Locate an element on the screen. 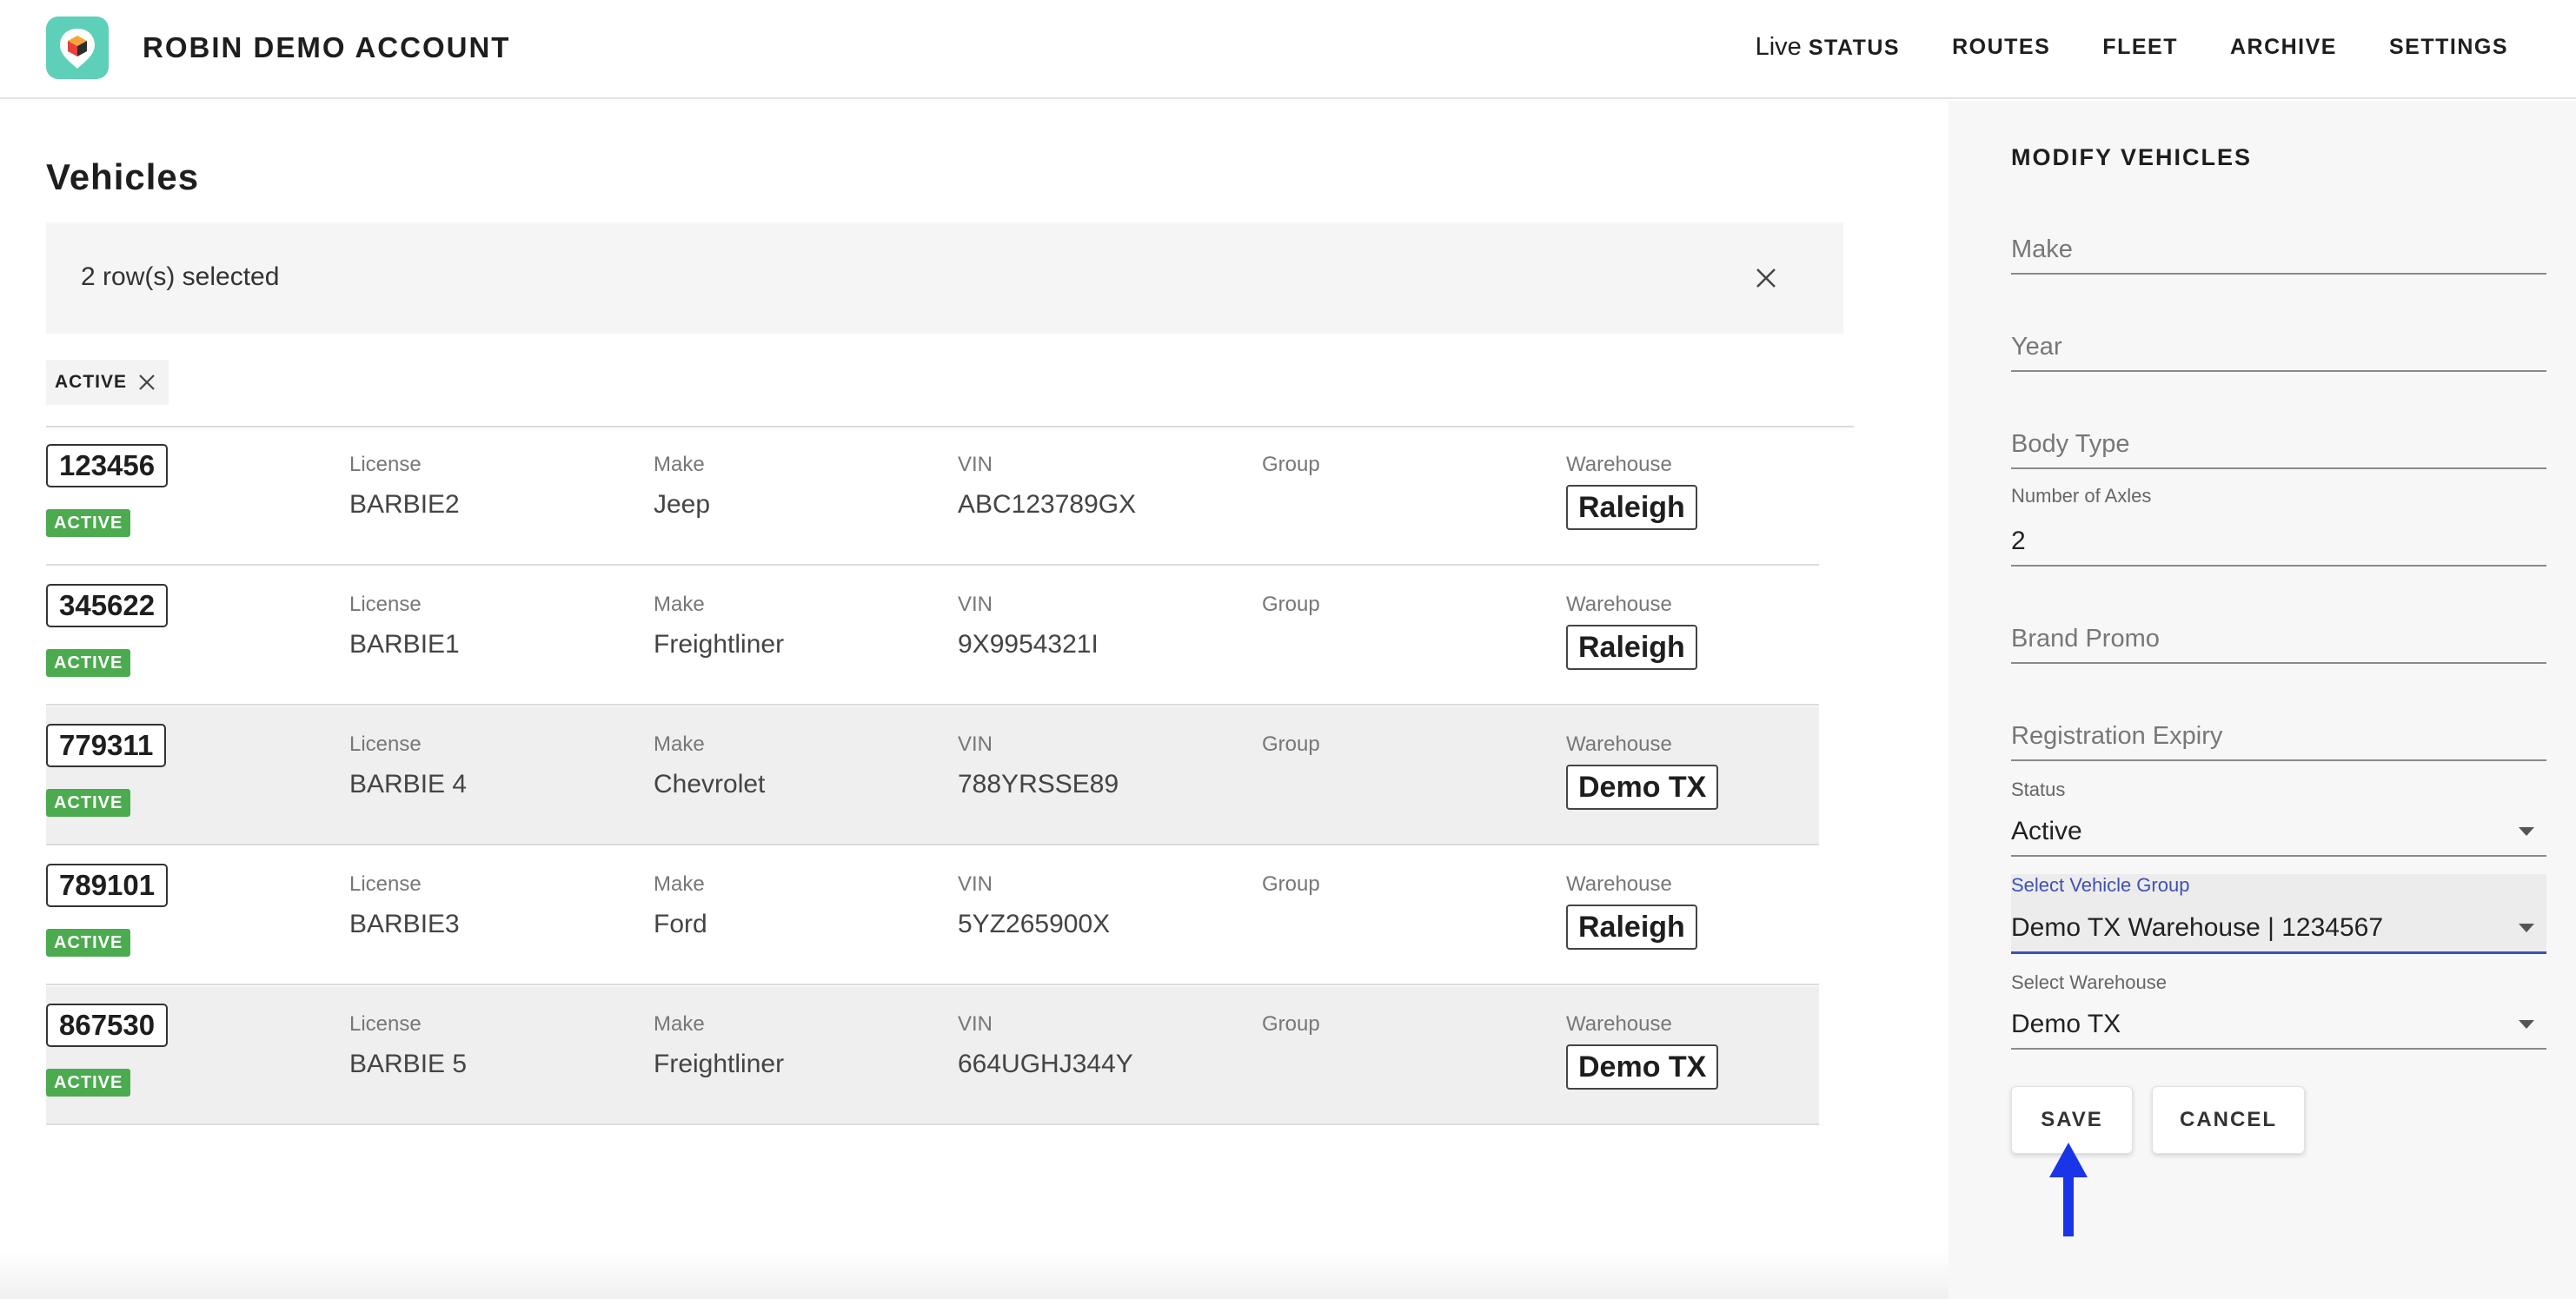 This screenshot has width=2576, height=1299. vehicle-id-badge: 345622 is located at coordinates (107, 605).